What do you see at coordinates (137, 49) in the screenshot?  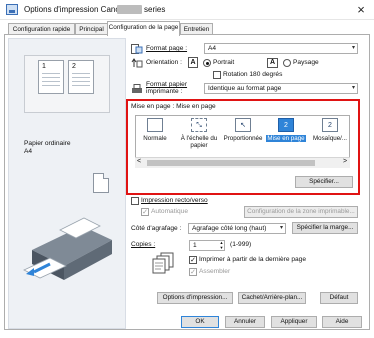 I see `page-size-icon` at bounding box center [137, 49].